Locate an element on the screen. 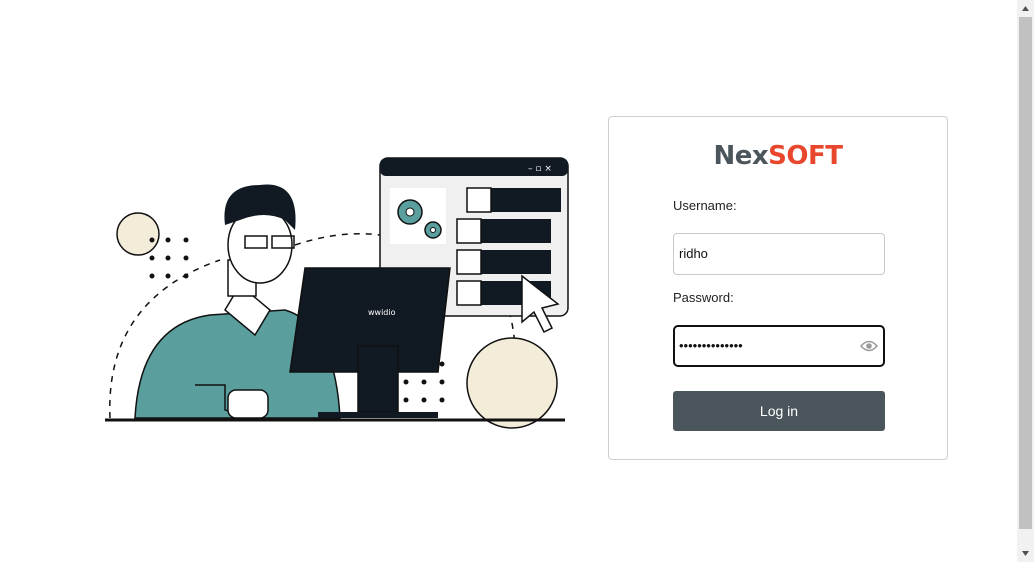  monitor-text: wwidio is located at coordinates (382, 312).